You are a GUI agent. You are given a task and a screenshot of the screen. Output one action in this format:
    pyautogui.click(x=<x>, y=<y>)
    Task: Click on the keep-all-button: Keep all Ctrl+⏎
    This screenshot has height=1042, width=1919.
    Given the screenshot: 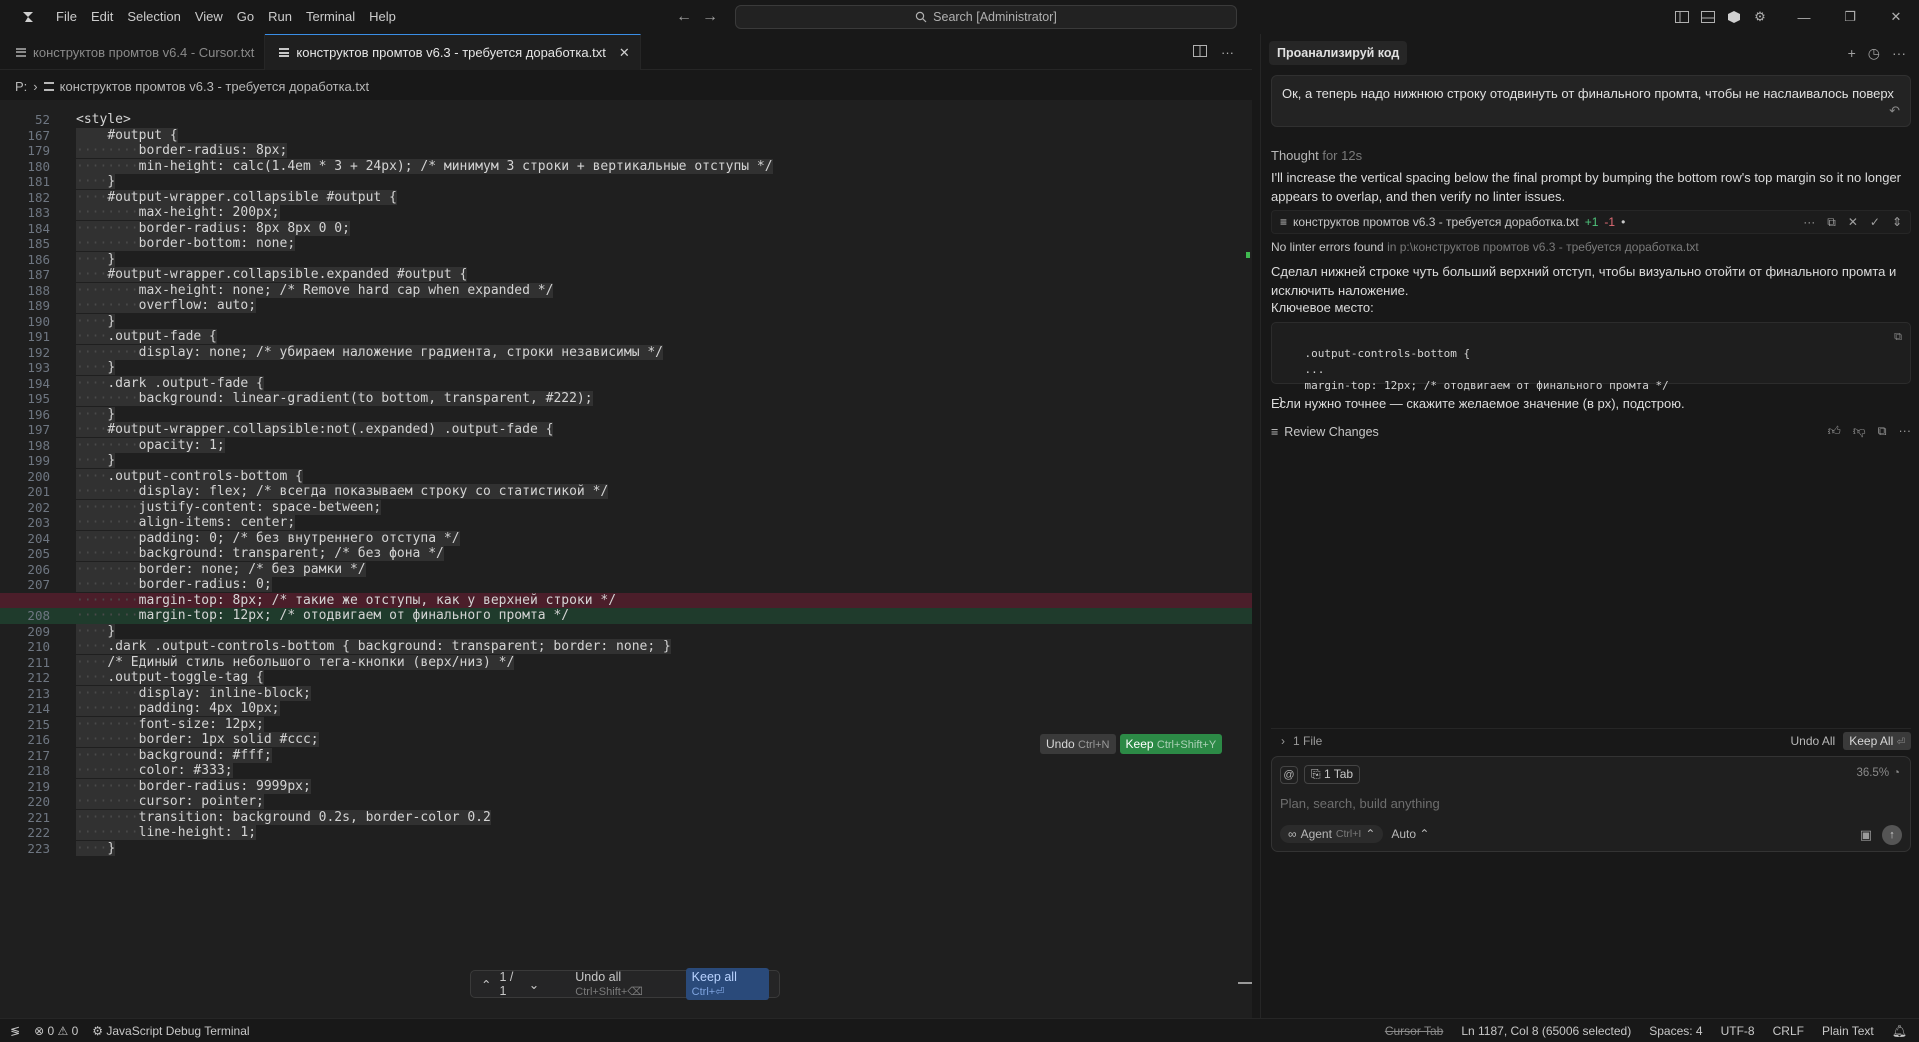 What is the action you would take?
    pyautogui.click(x=727, y=984)
    